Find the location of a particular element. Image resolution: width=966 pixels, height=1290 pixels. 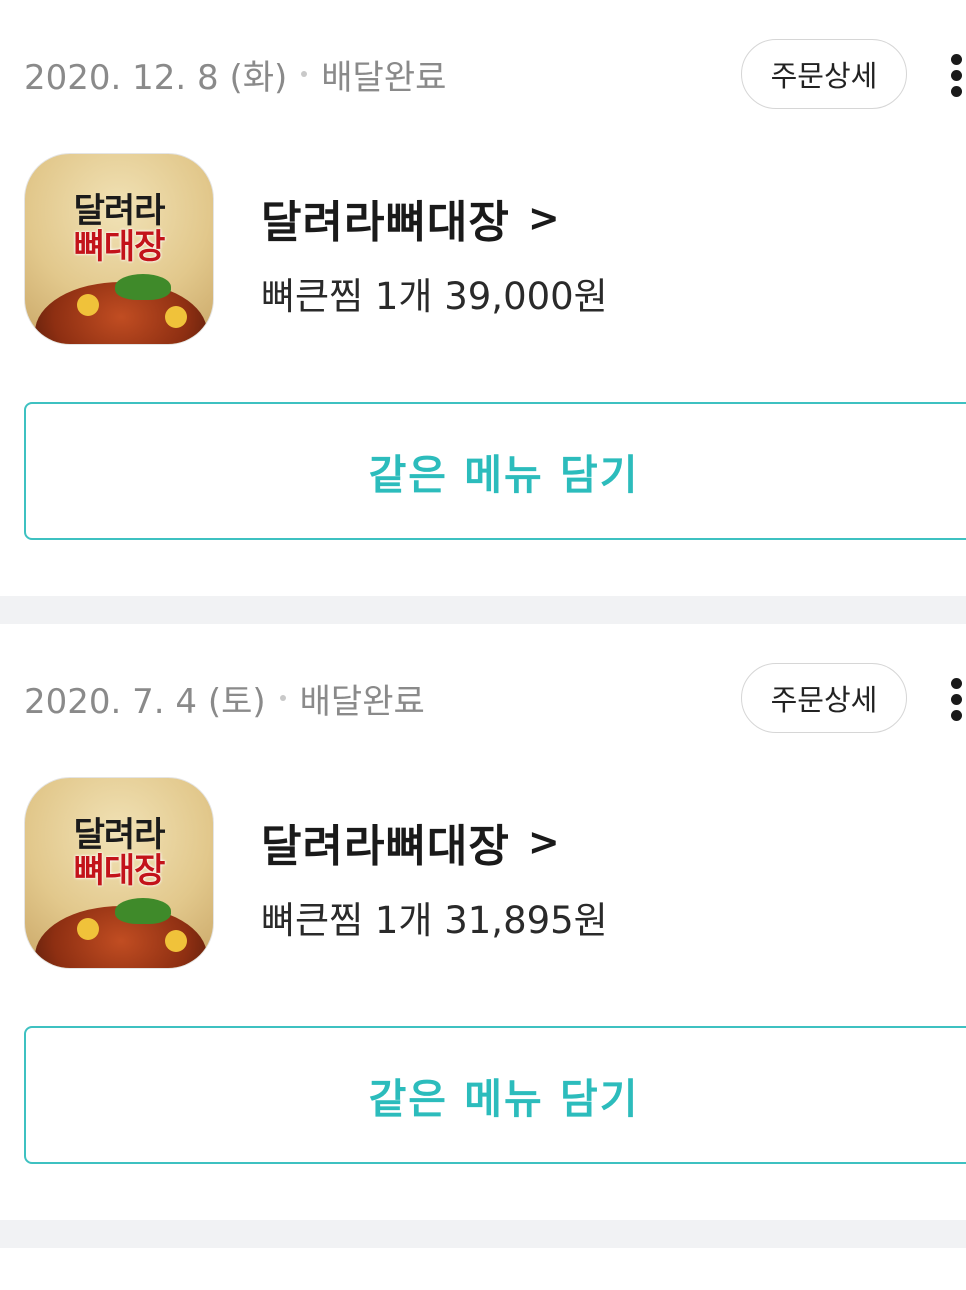

order-meta: 2020. 12. 8 (화) 배달완료 is located at coordinates (235, 75).